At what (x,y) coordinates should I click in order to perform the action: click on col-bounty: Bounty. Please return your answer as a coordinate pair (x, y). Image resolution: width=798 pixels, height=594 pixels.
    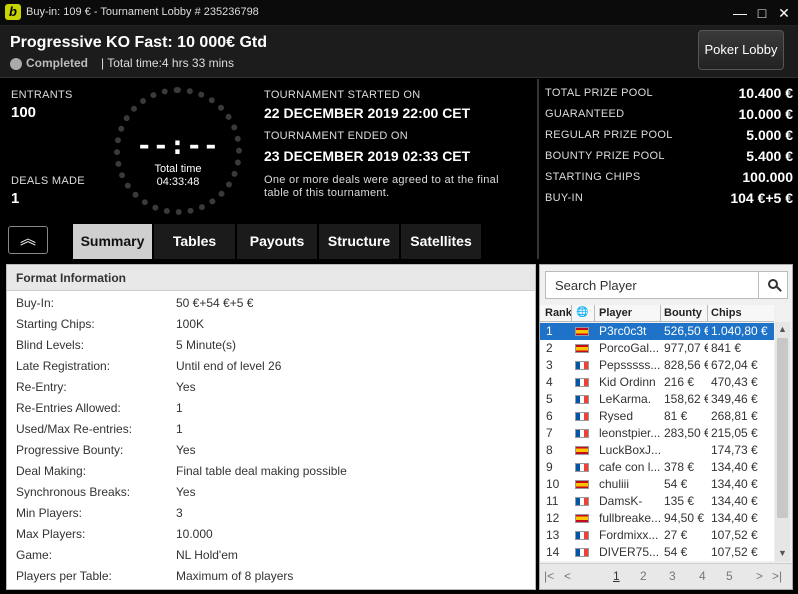
    Looking at the image, I should click on (683, 313).